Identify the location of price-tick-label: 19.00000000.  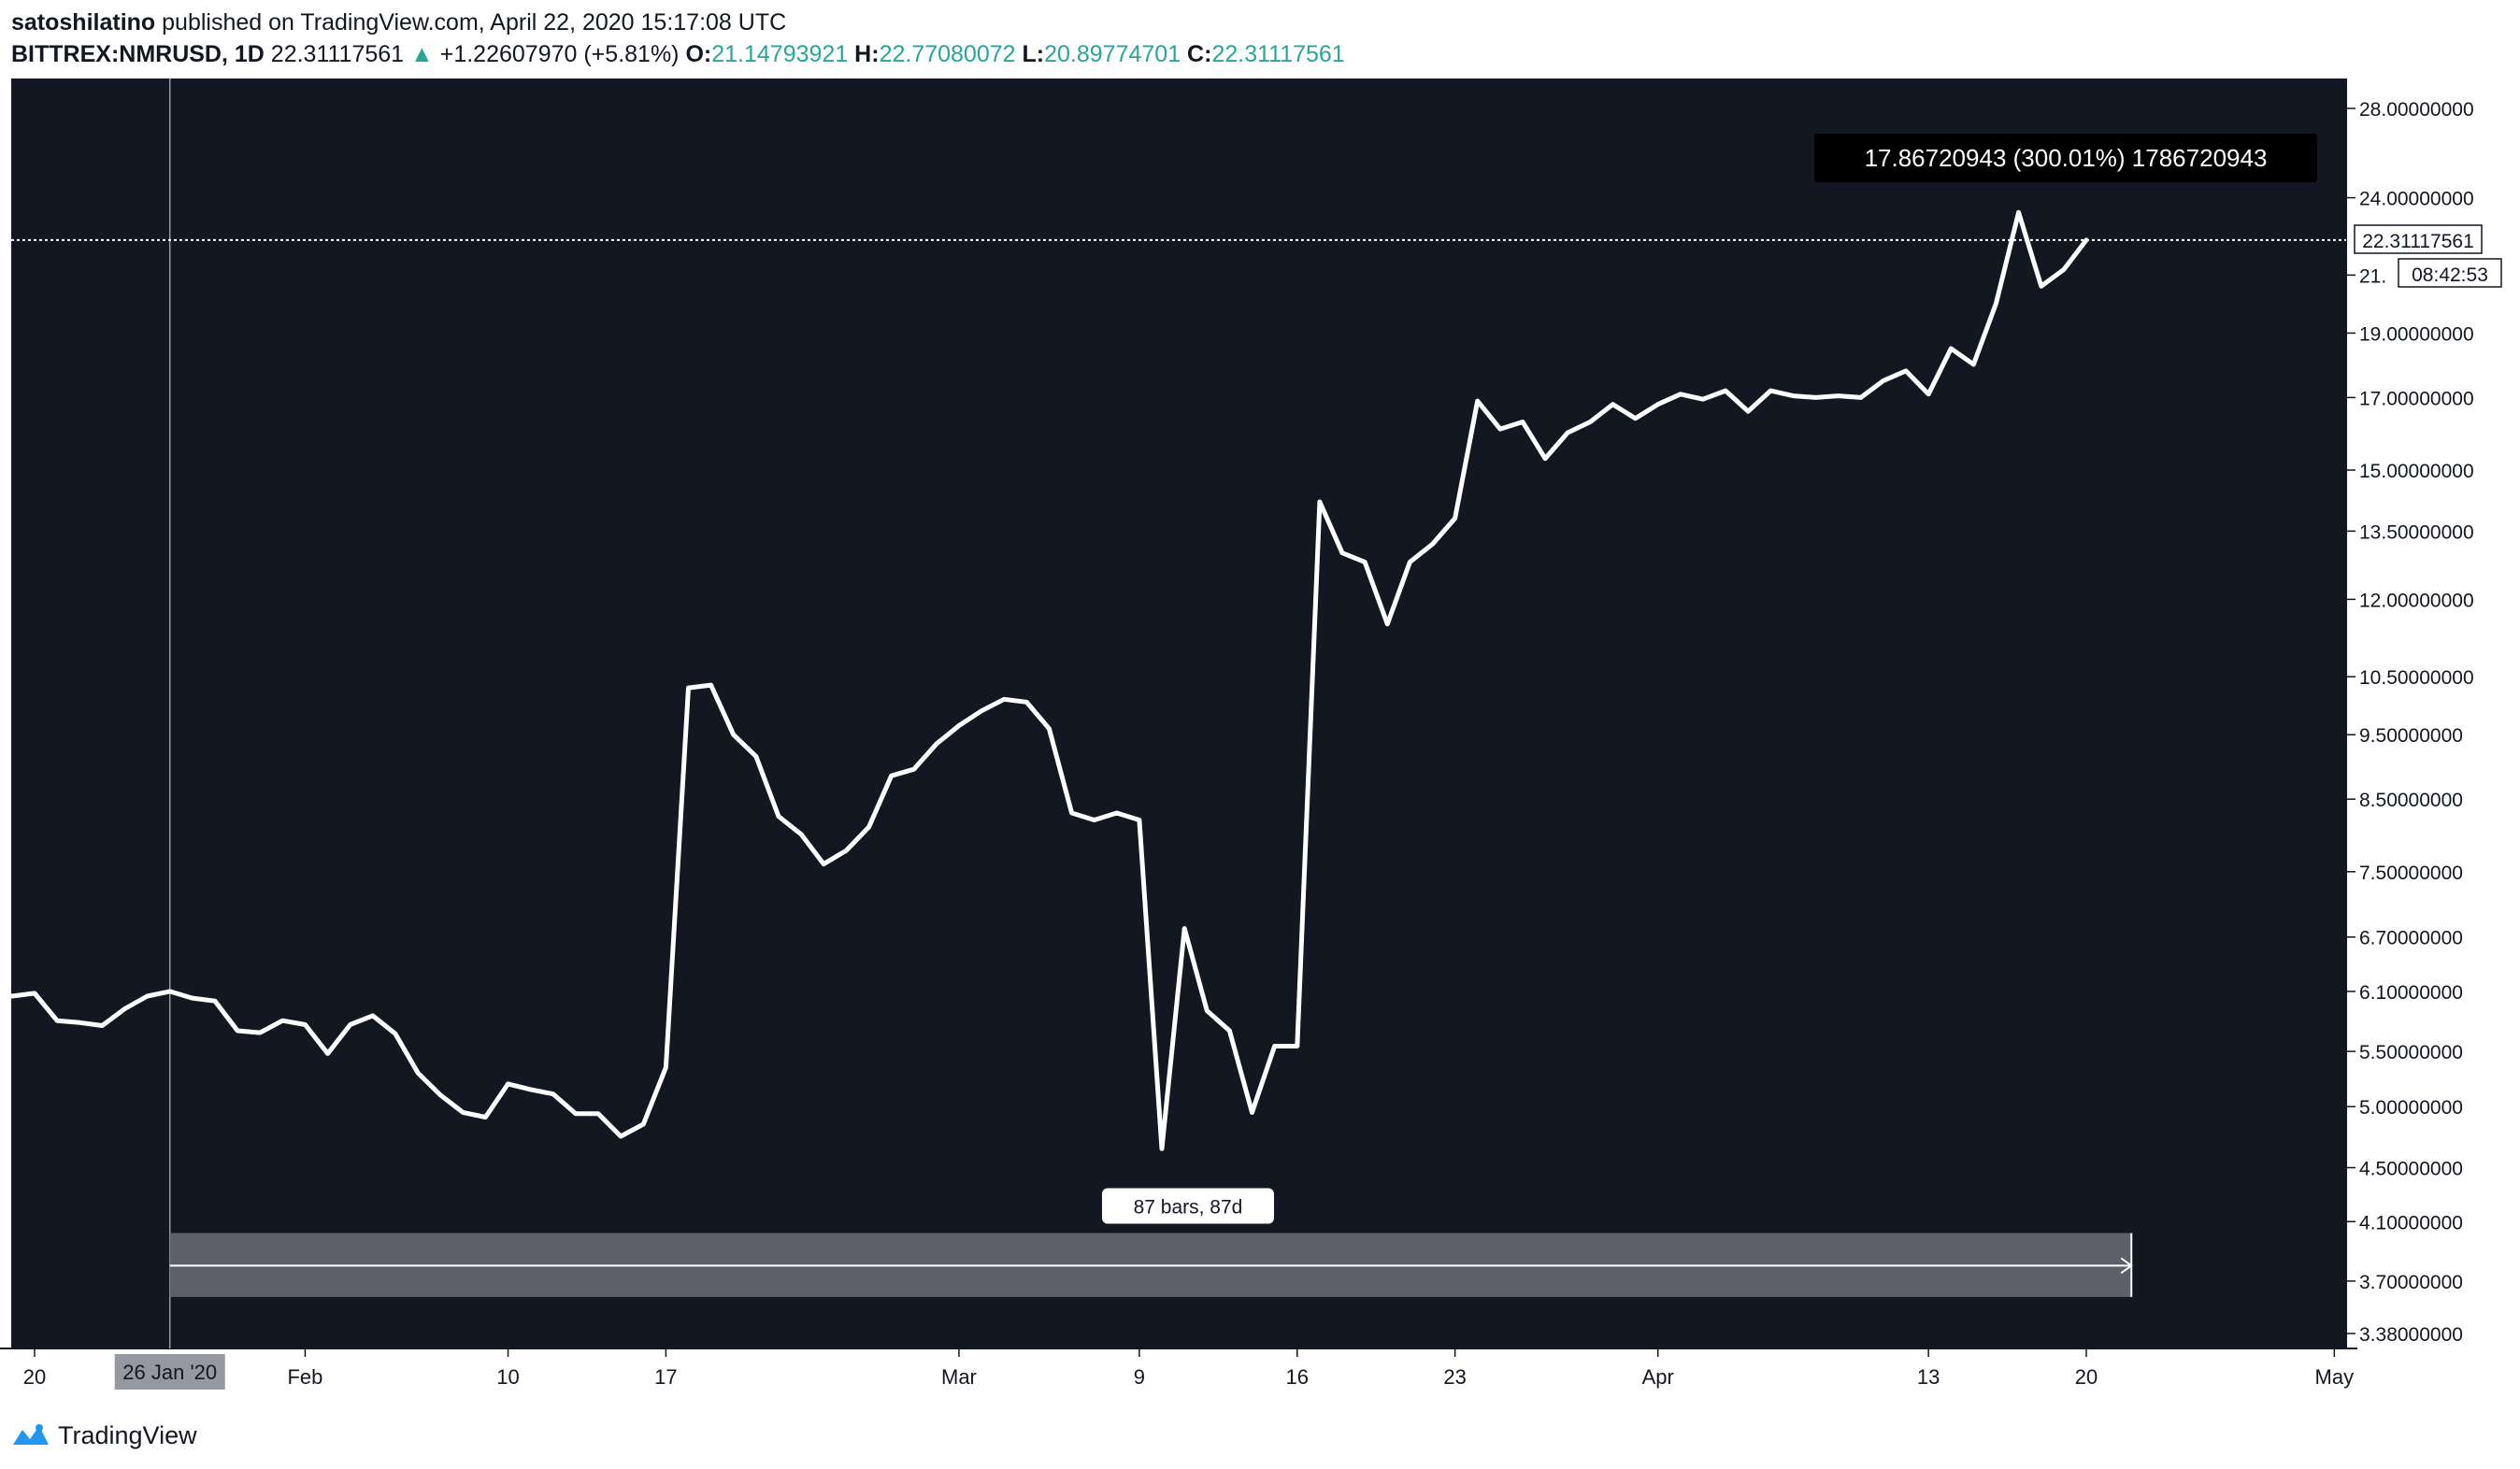
(2416, 334).